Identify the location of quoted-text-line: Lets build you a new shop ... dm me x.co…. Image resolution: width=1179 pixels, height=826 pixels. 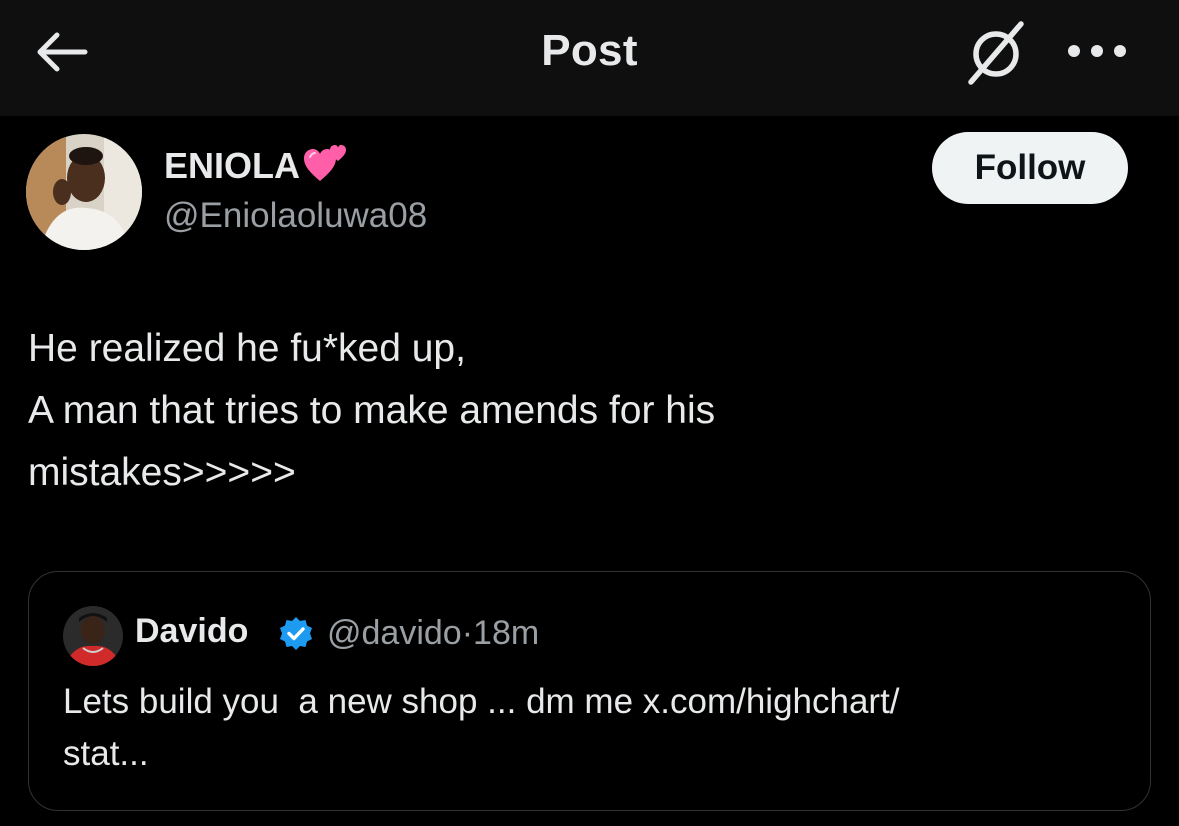
(481, 701).